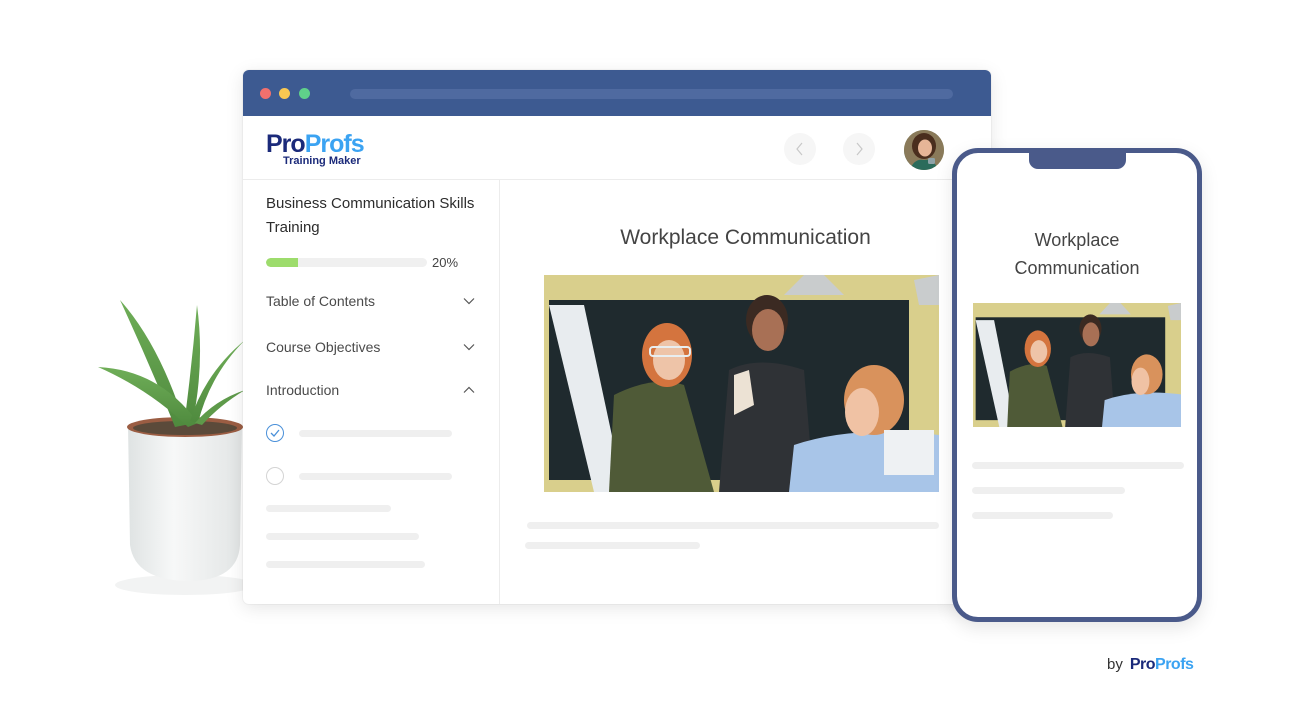 The height and width of the screenshot is (706, 1300). I want to click on footer-brand-part1: Pro, so click(1142, 664).